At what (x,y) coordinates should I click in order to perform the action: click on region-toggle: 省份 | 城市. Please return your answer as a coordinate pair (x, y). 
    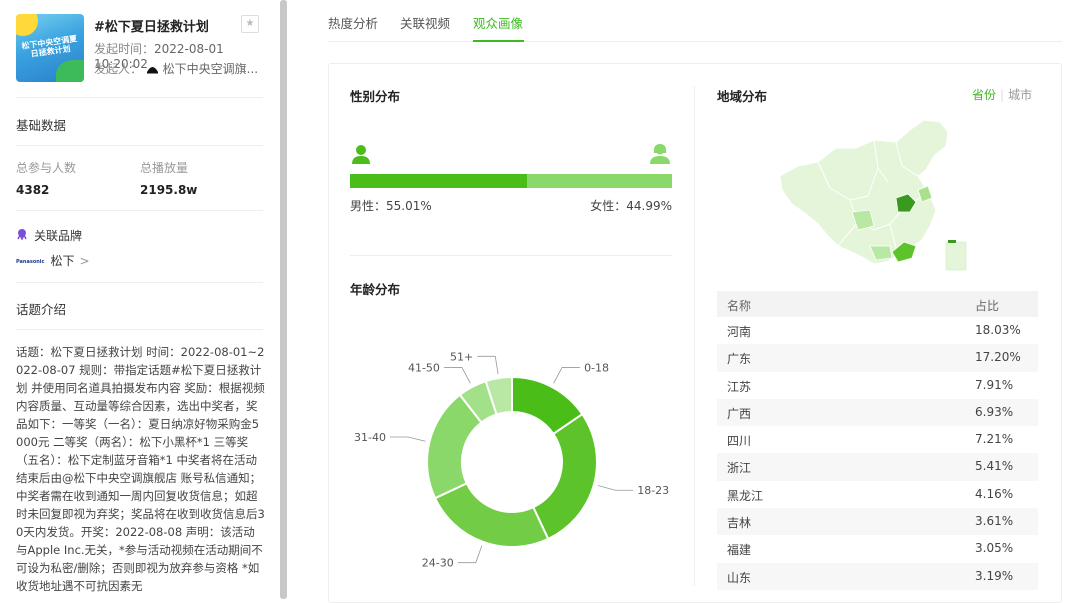
    Looking at the image, I should click on (1002, 94).